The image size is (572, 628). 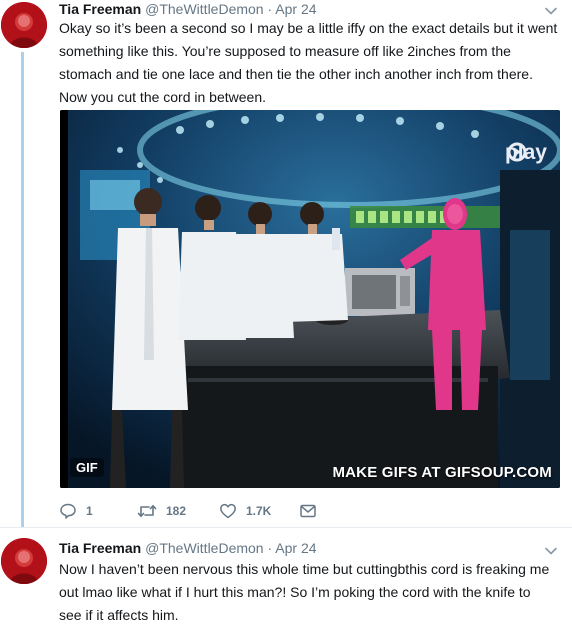 I want to click on reply-icon, so click(x=68, y=511).